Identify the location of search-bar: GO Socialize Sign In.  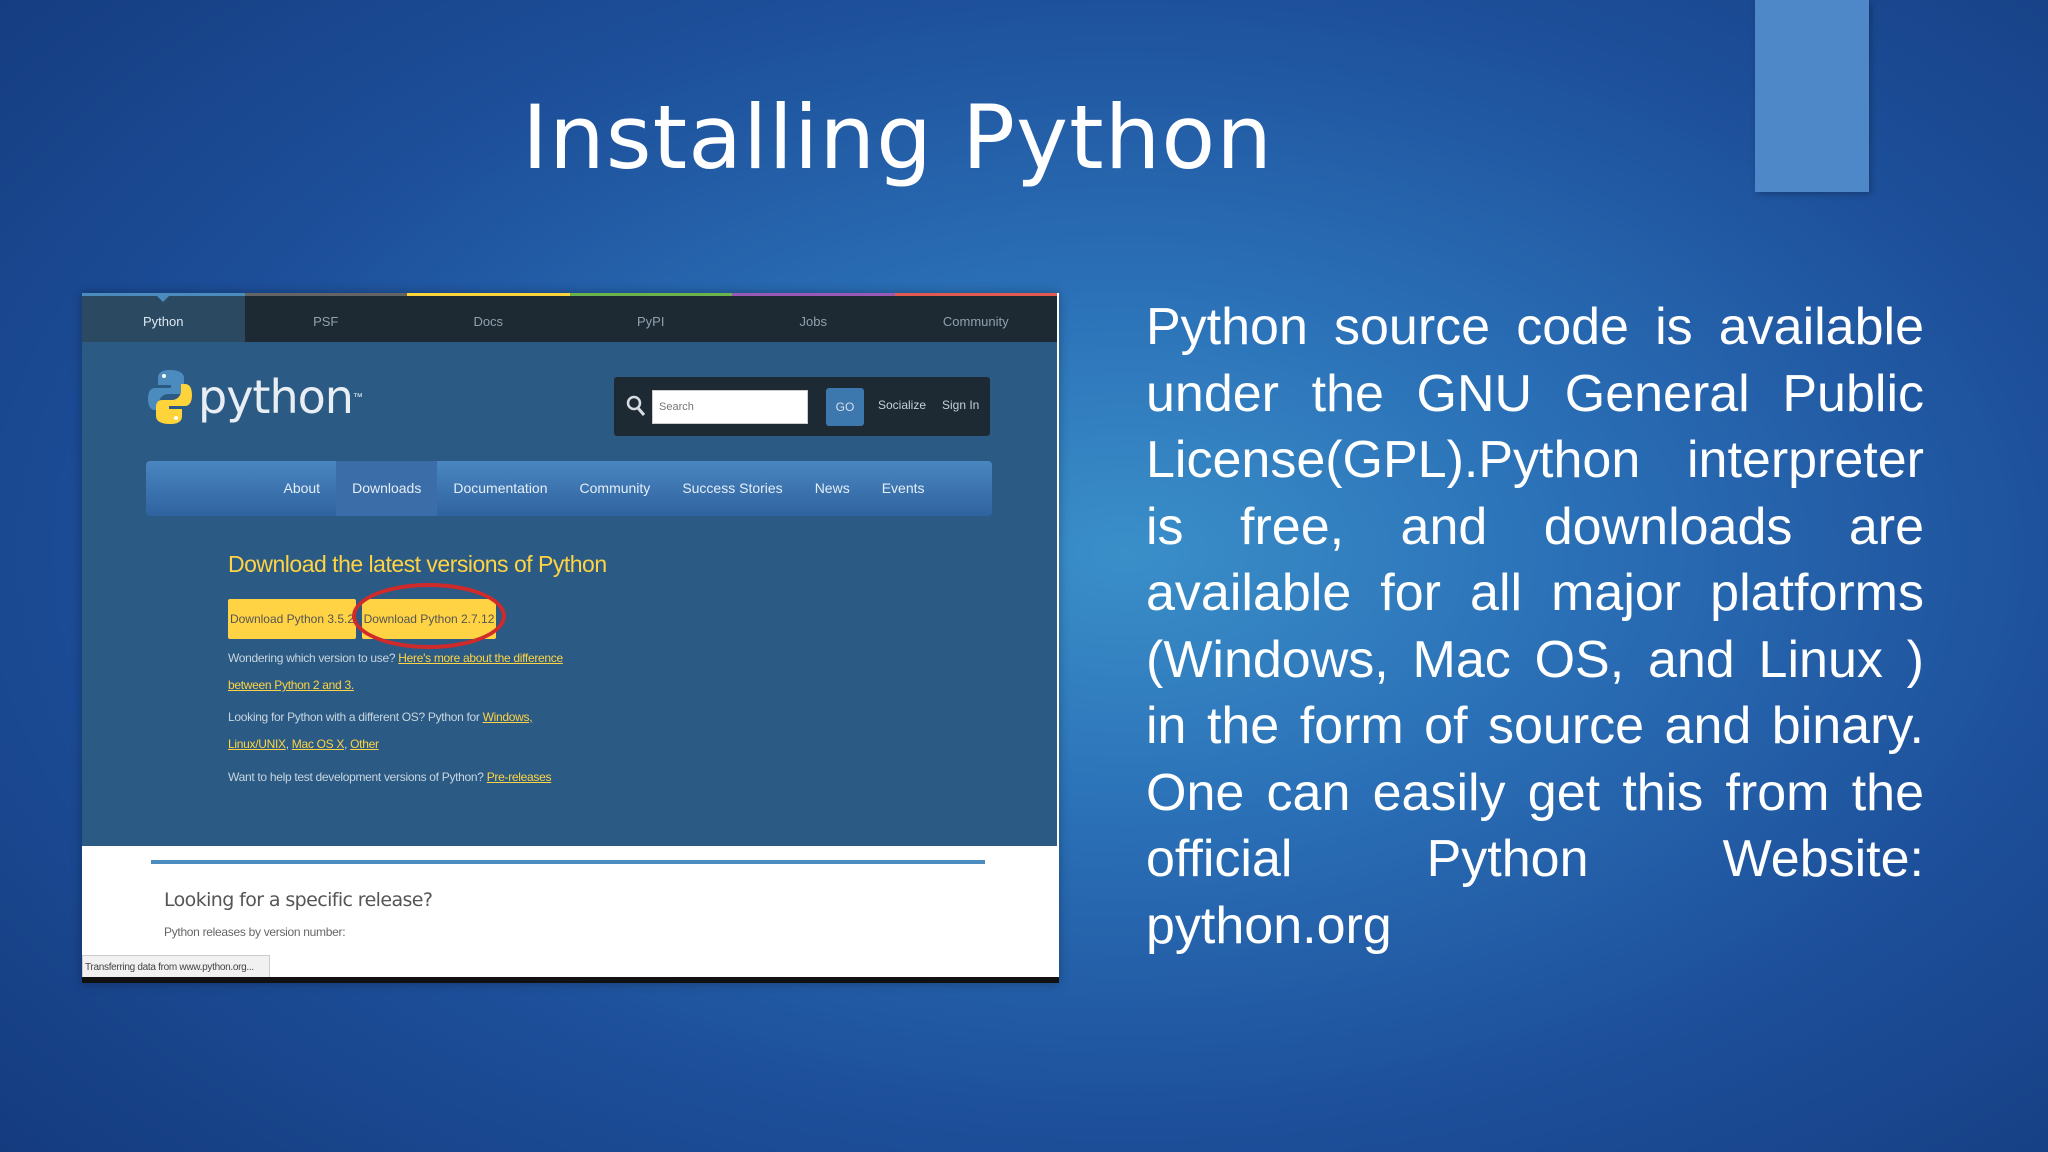
(802, 406).